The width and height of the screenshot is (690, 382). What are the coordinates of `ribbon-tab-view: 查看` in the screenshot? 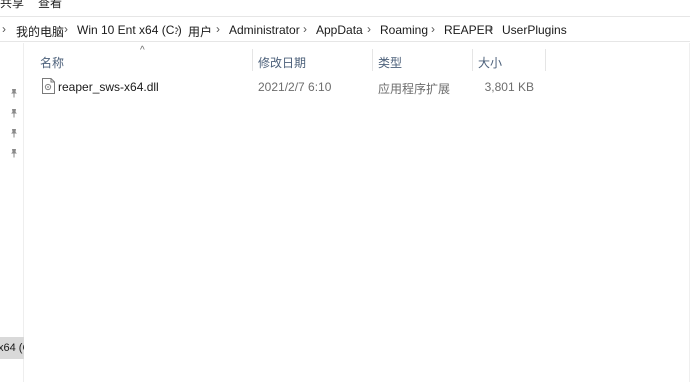 It's located at (50, 5).